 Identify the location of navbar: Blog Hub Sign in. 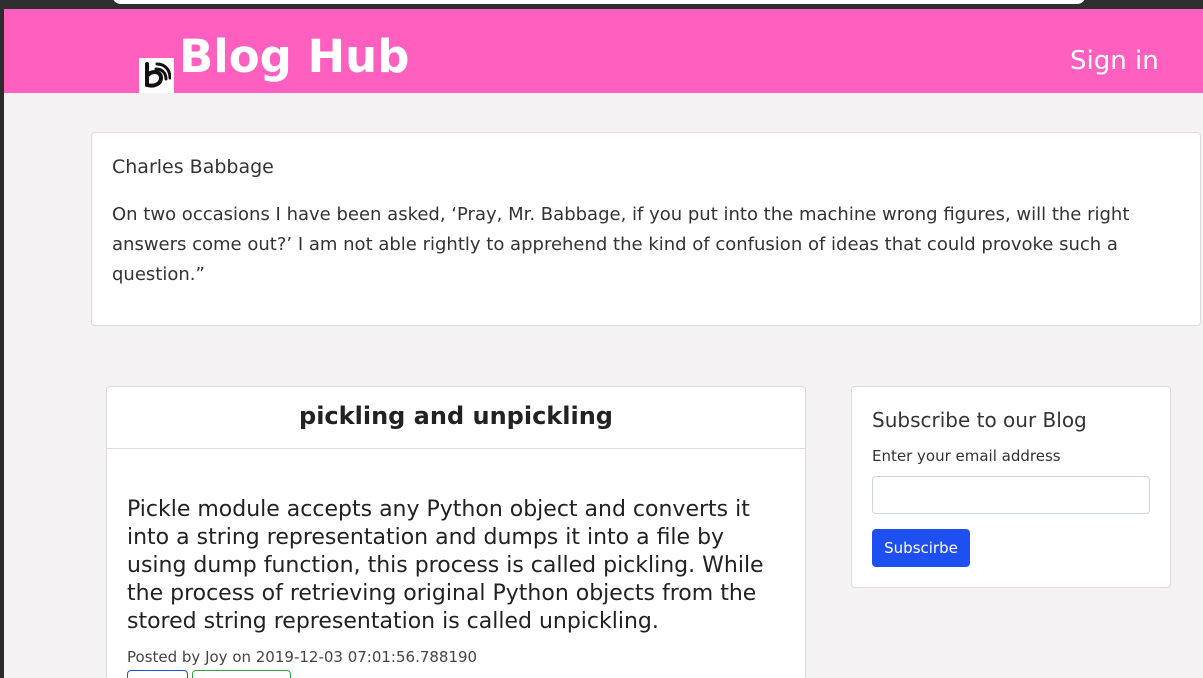
(603, 51).